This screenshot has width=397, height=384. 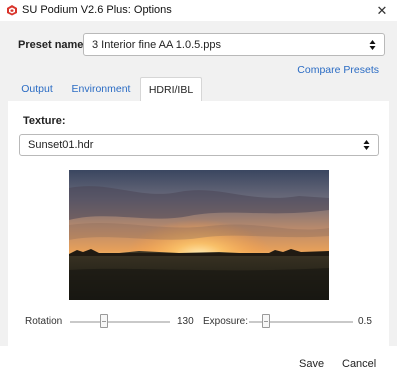 What do you see at coordinates (53, 45) in the screenshot?
I see `preset-name-label: Preset name:` at bounding box center [53, 45].